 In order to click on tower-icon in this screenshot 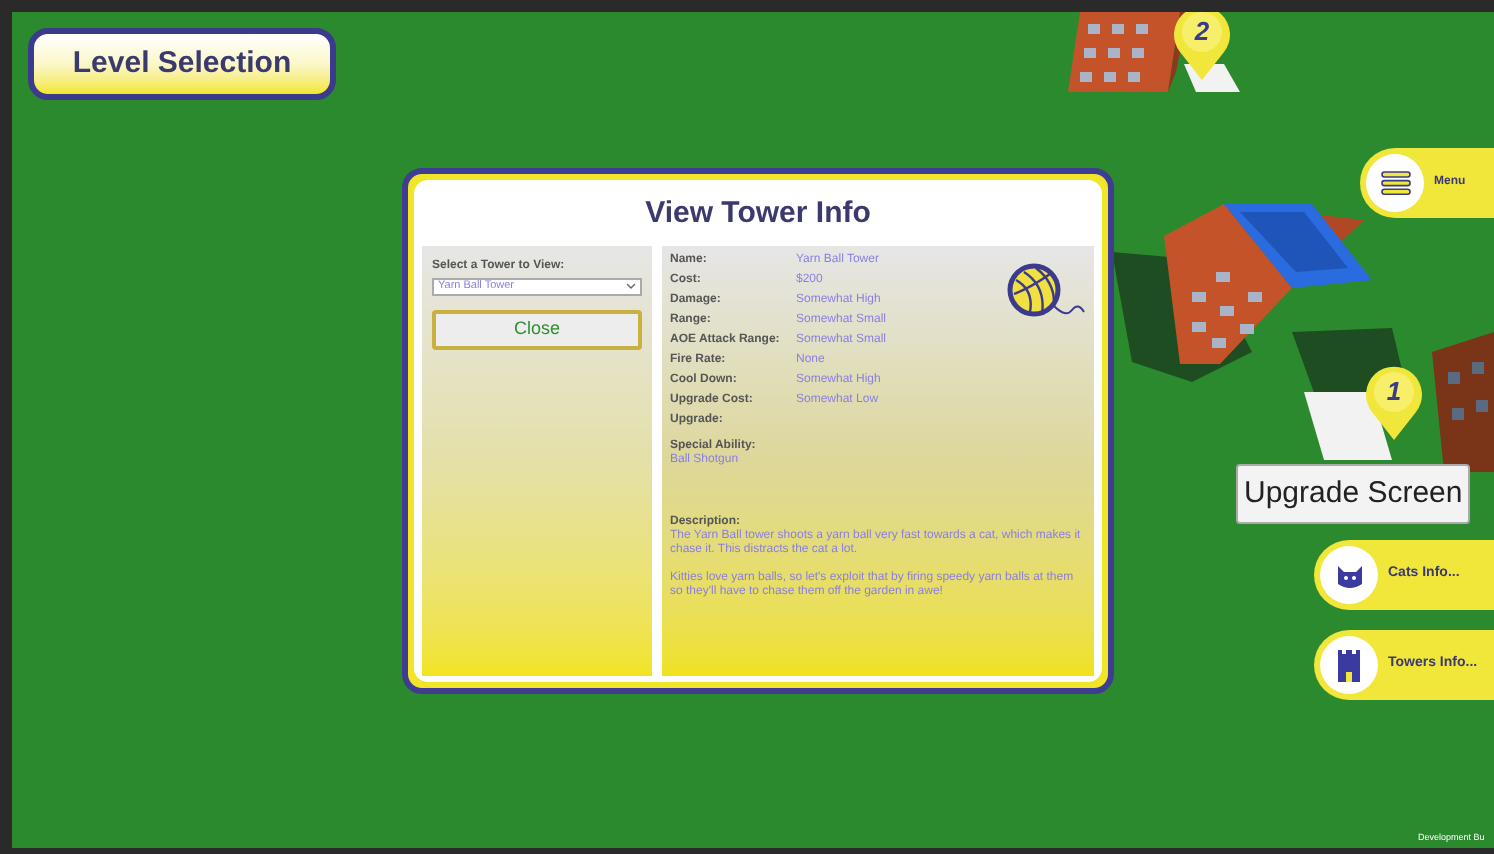, I will do `click(1349, 665)`.